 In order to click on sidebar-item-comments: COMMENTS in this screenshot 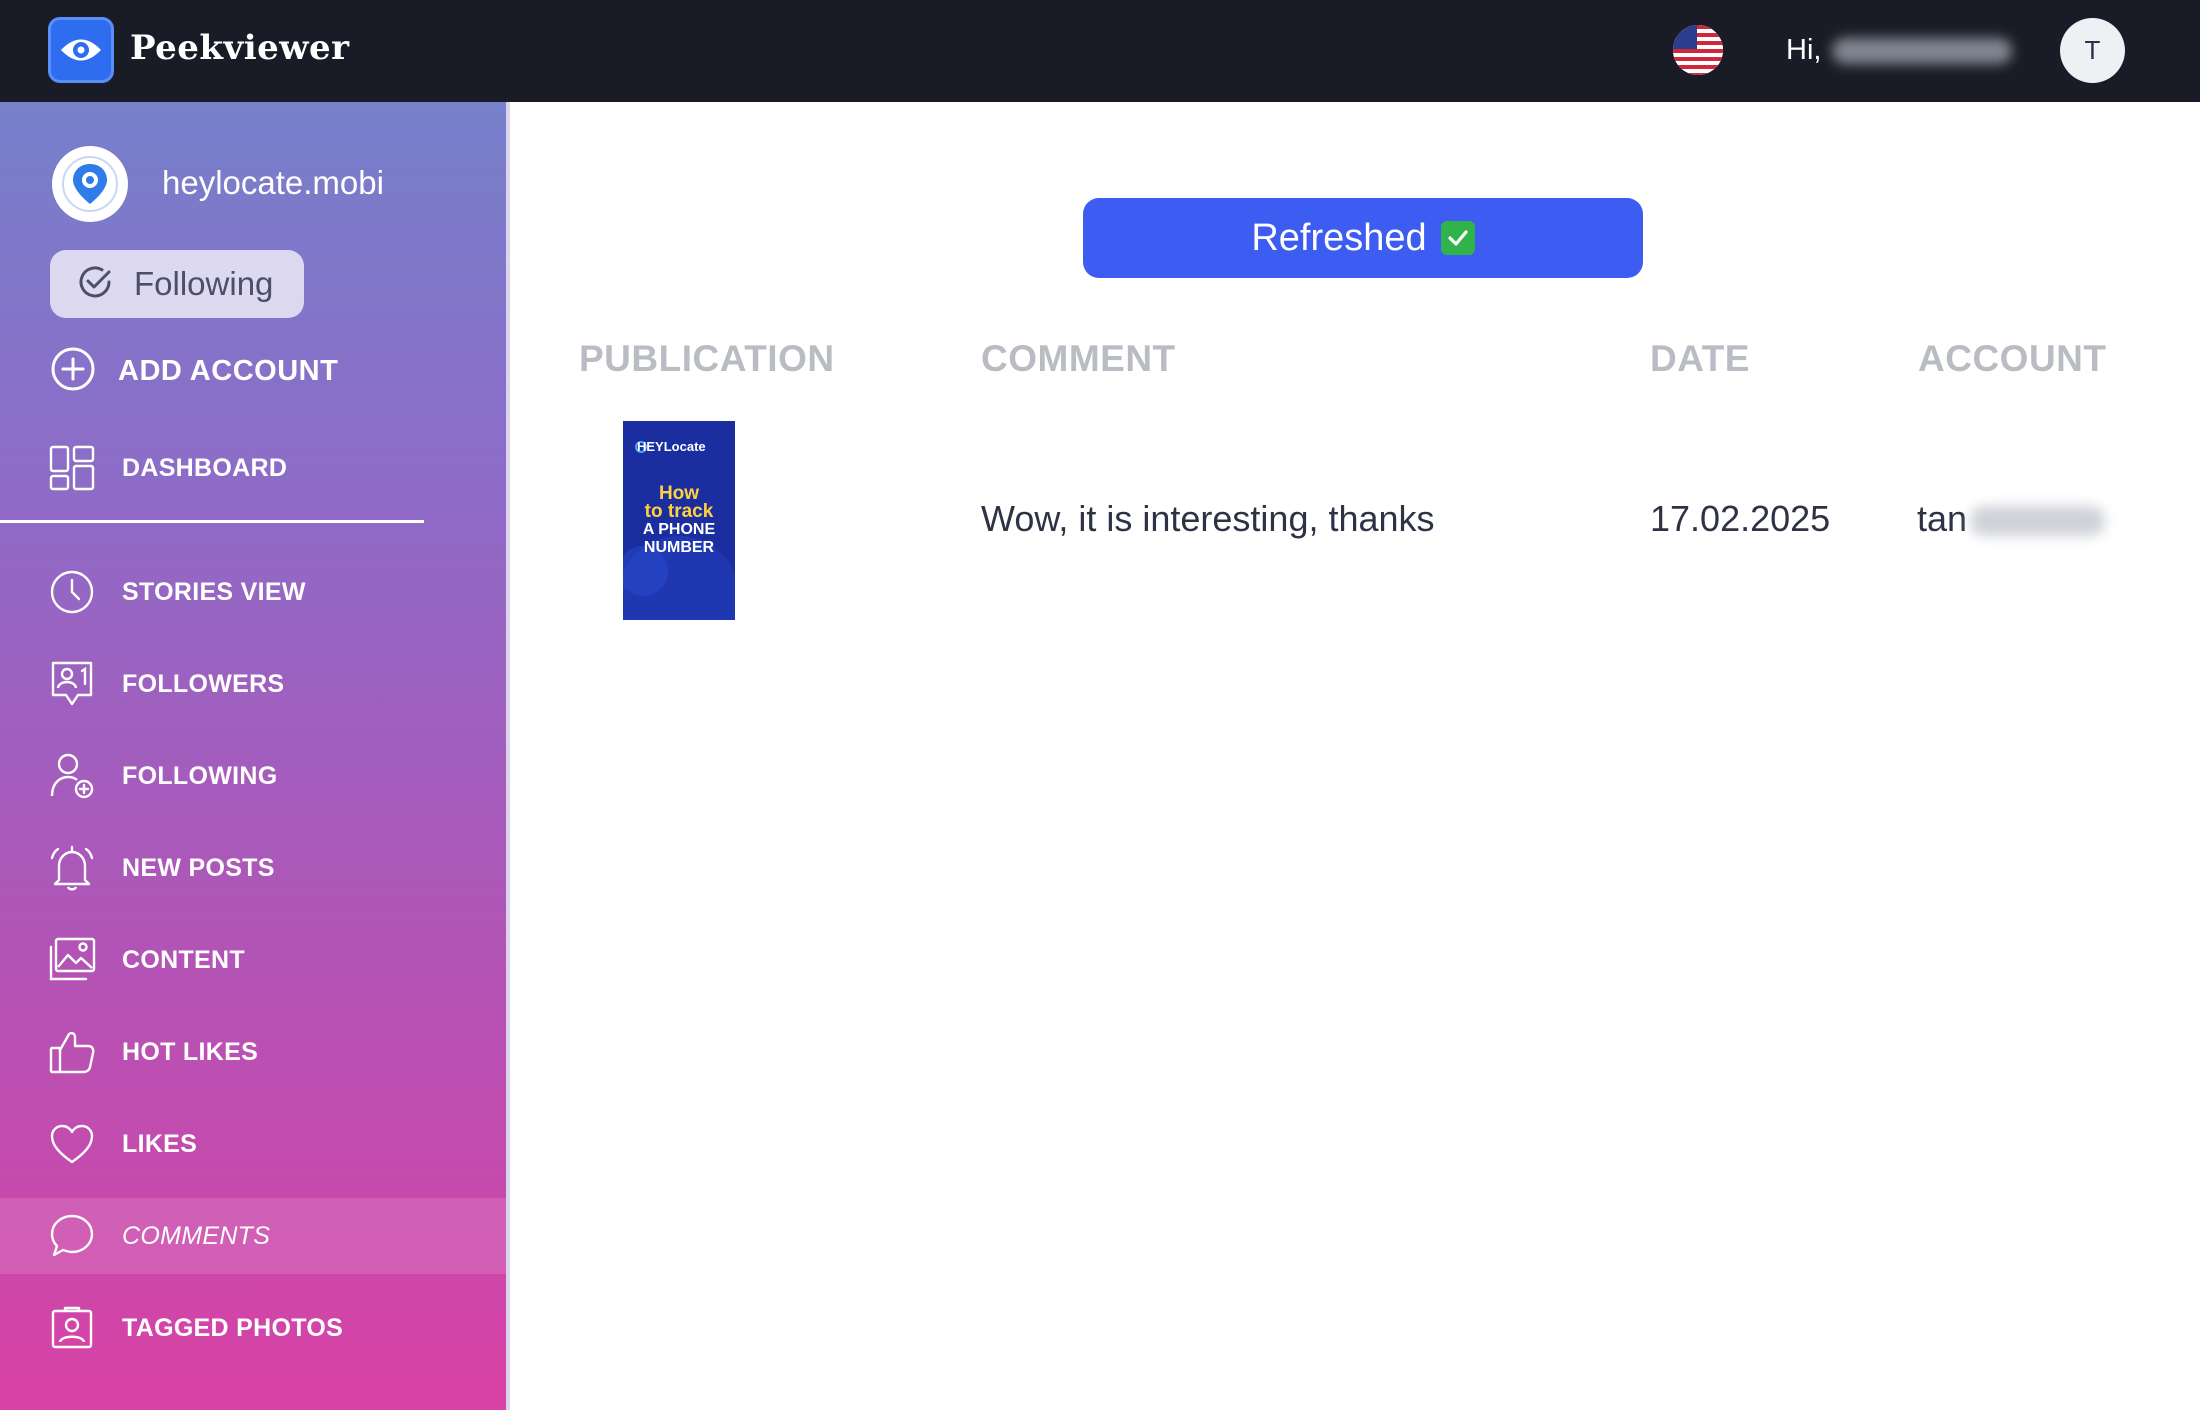, I will do `click(253, 1236)`.